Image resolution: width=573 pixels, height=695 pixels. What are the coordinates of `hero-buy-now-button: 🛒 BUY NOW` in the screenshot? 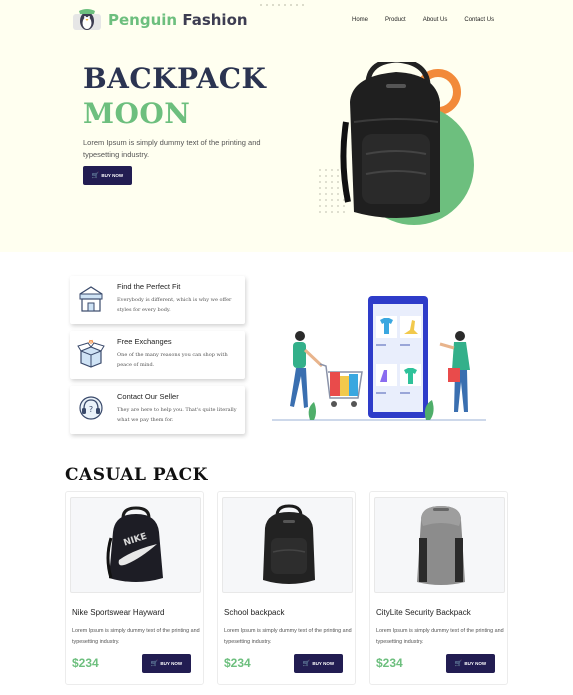 It's located at (107, 175).